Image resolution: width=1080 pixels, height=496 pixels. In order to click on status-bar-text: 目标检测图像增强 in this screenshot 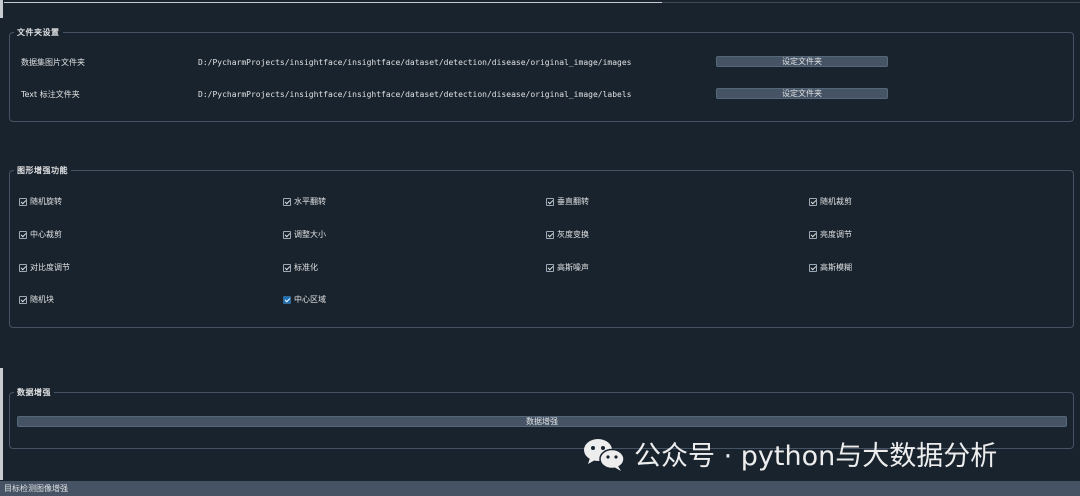, I will do `click(36, 488)`.